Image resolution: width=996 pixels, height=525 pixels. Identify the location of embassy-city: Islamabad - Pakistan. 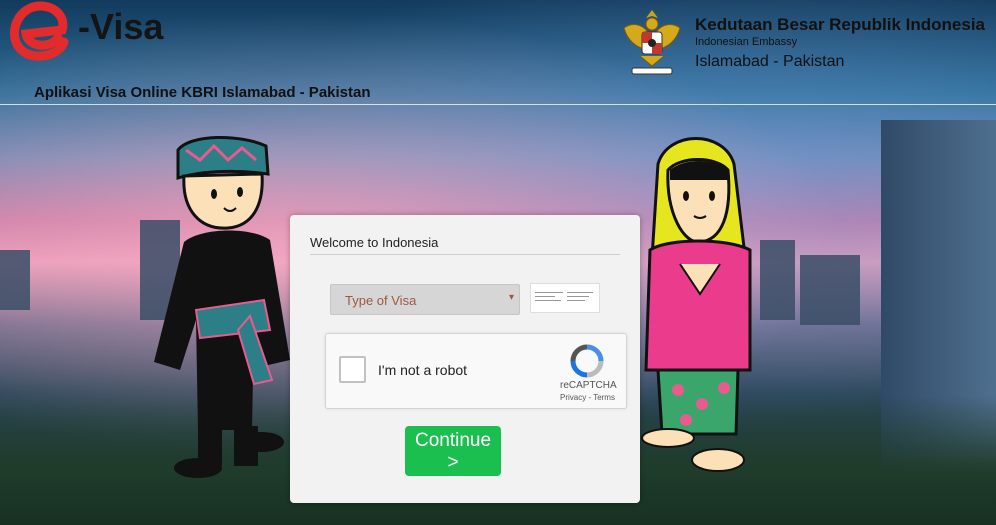
(770, 61).